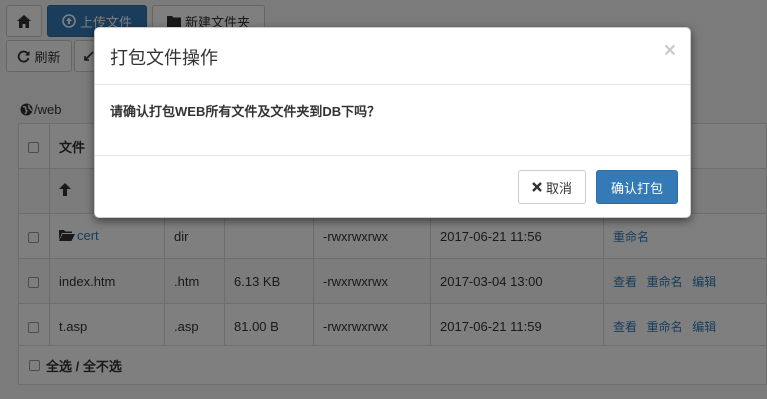 The image size is (767, 399). I want to click on close-x-icon, so click(537, 187).